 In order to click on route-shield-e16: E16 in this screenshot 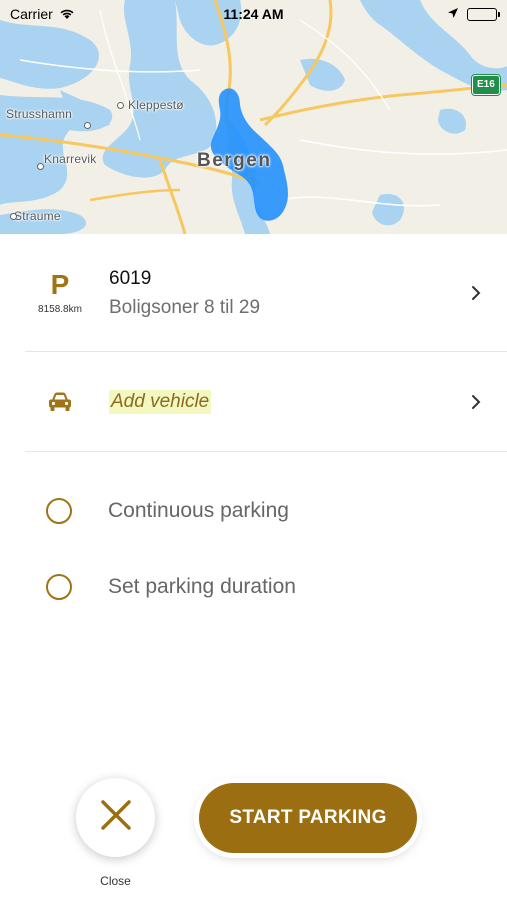, I will do `click(486, 85)`.